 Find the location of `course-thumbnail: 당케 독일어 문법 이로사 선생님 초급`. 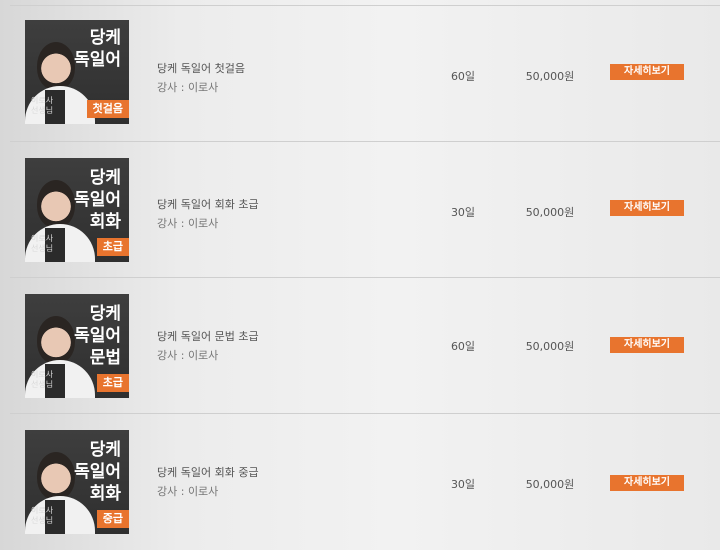

course-thumbnail: 당케 독일어 문법 이로사 선생님 초급 is located at coordinates (77, 346).